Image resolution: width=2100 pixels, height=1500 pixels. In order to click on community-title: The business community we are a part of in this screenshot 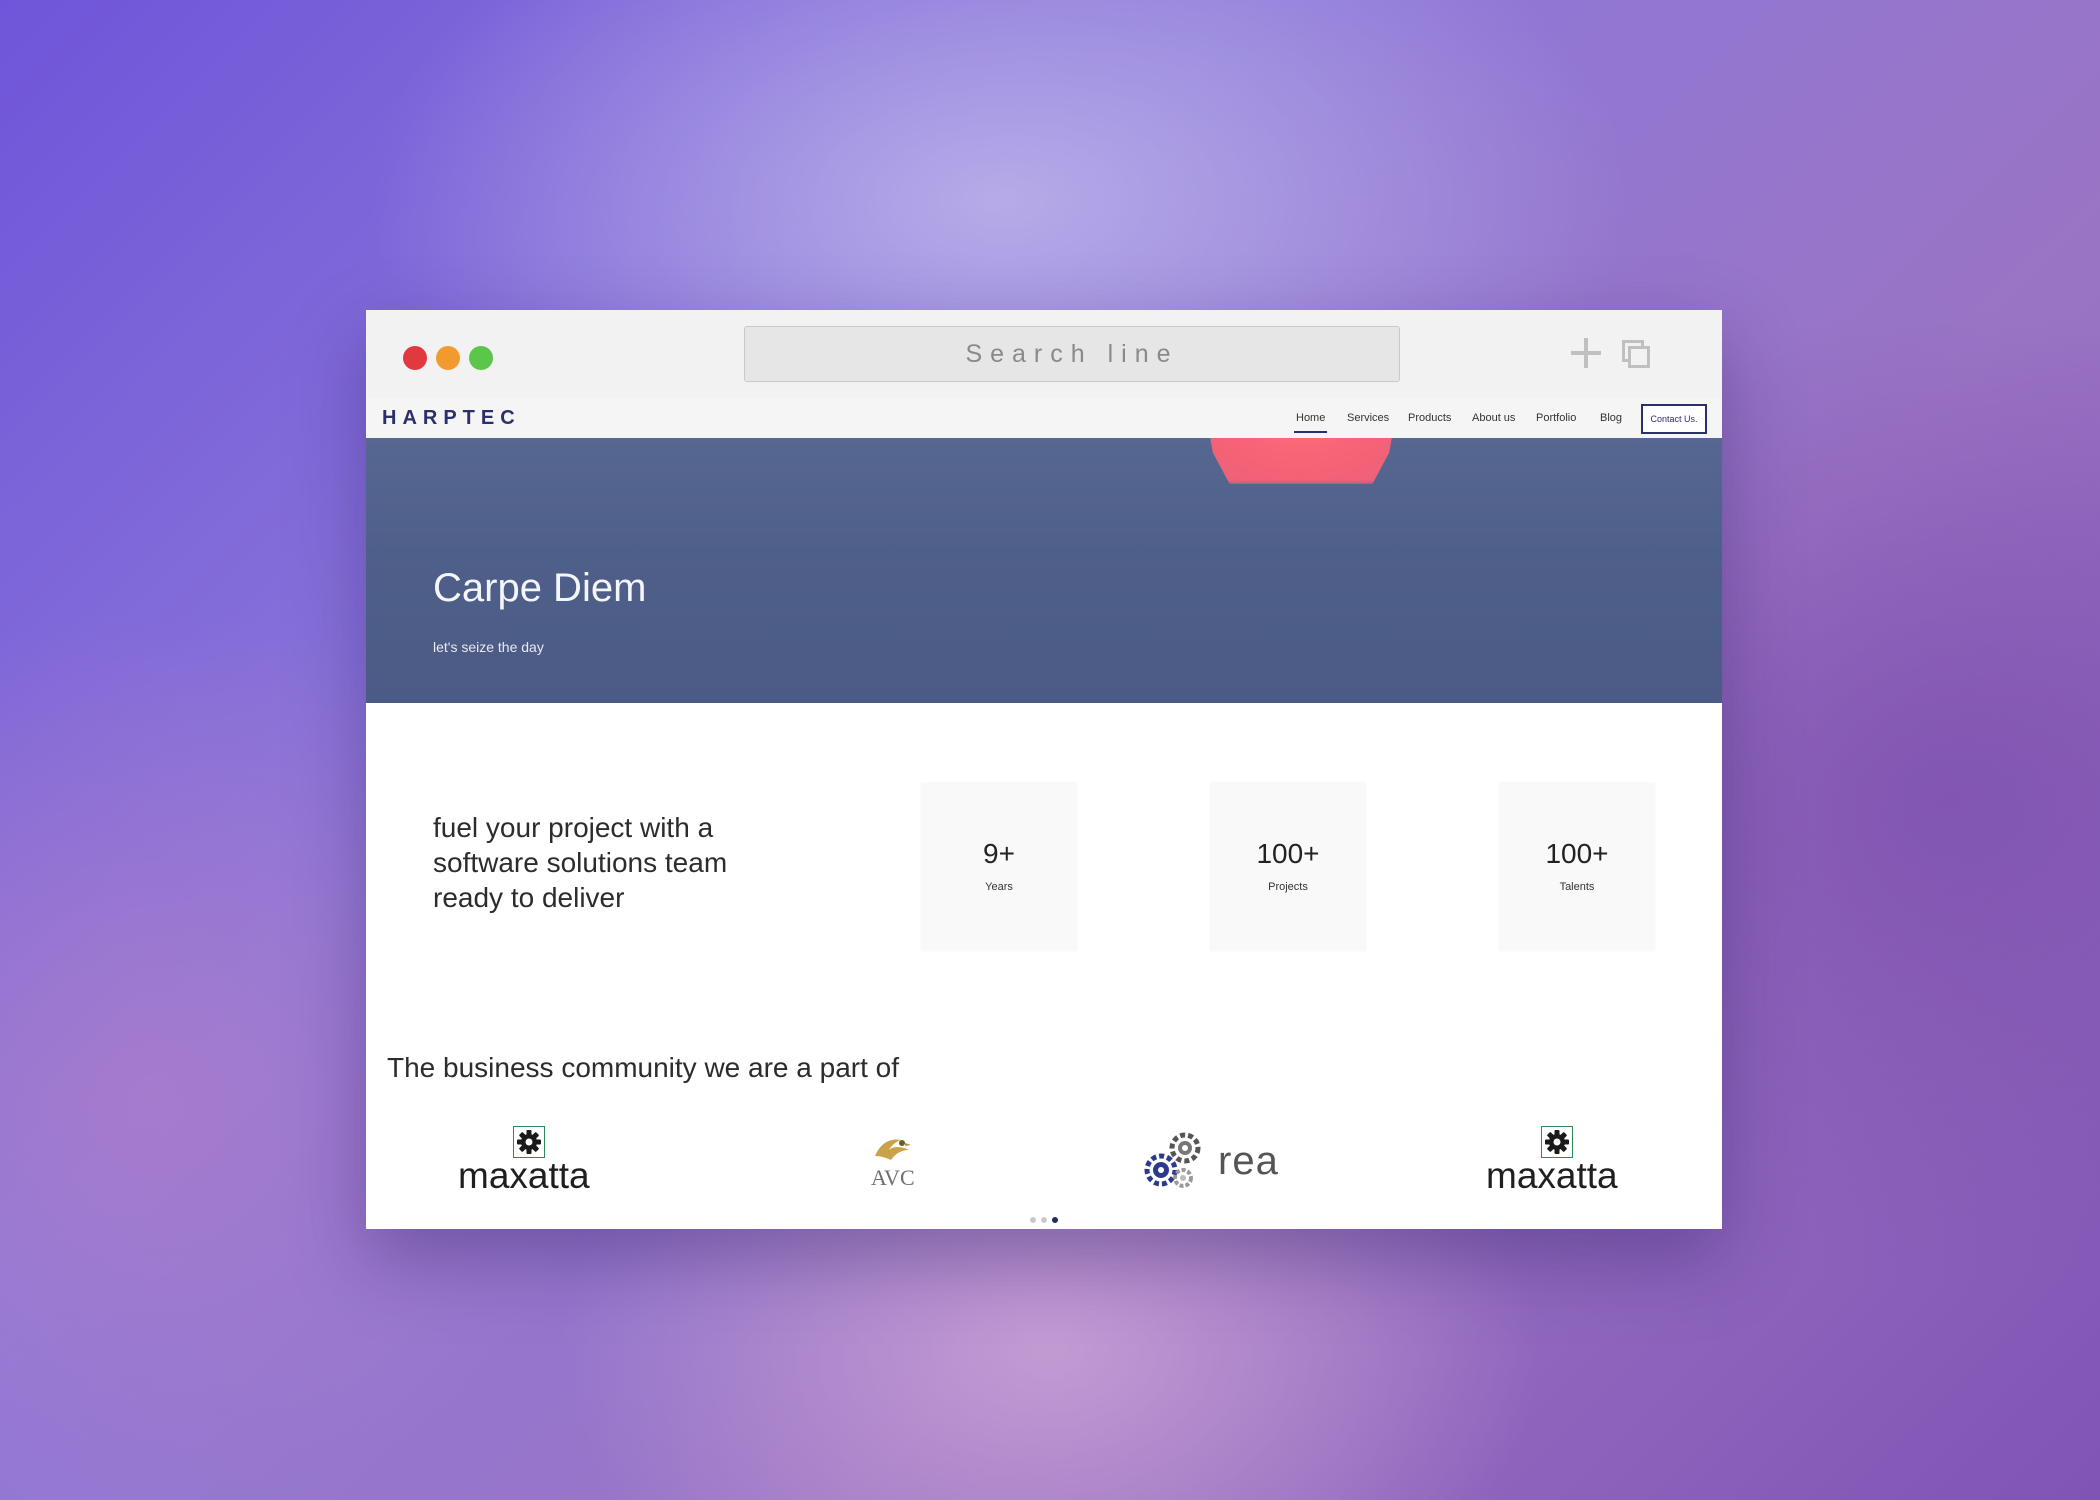, I will do `click(643, 1067)`.